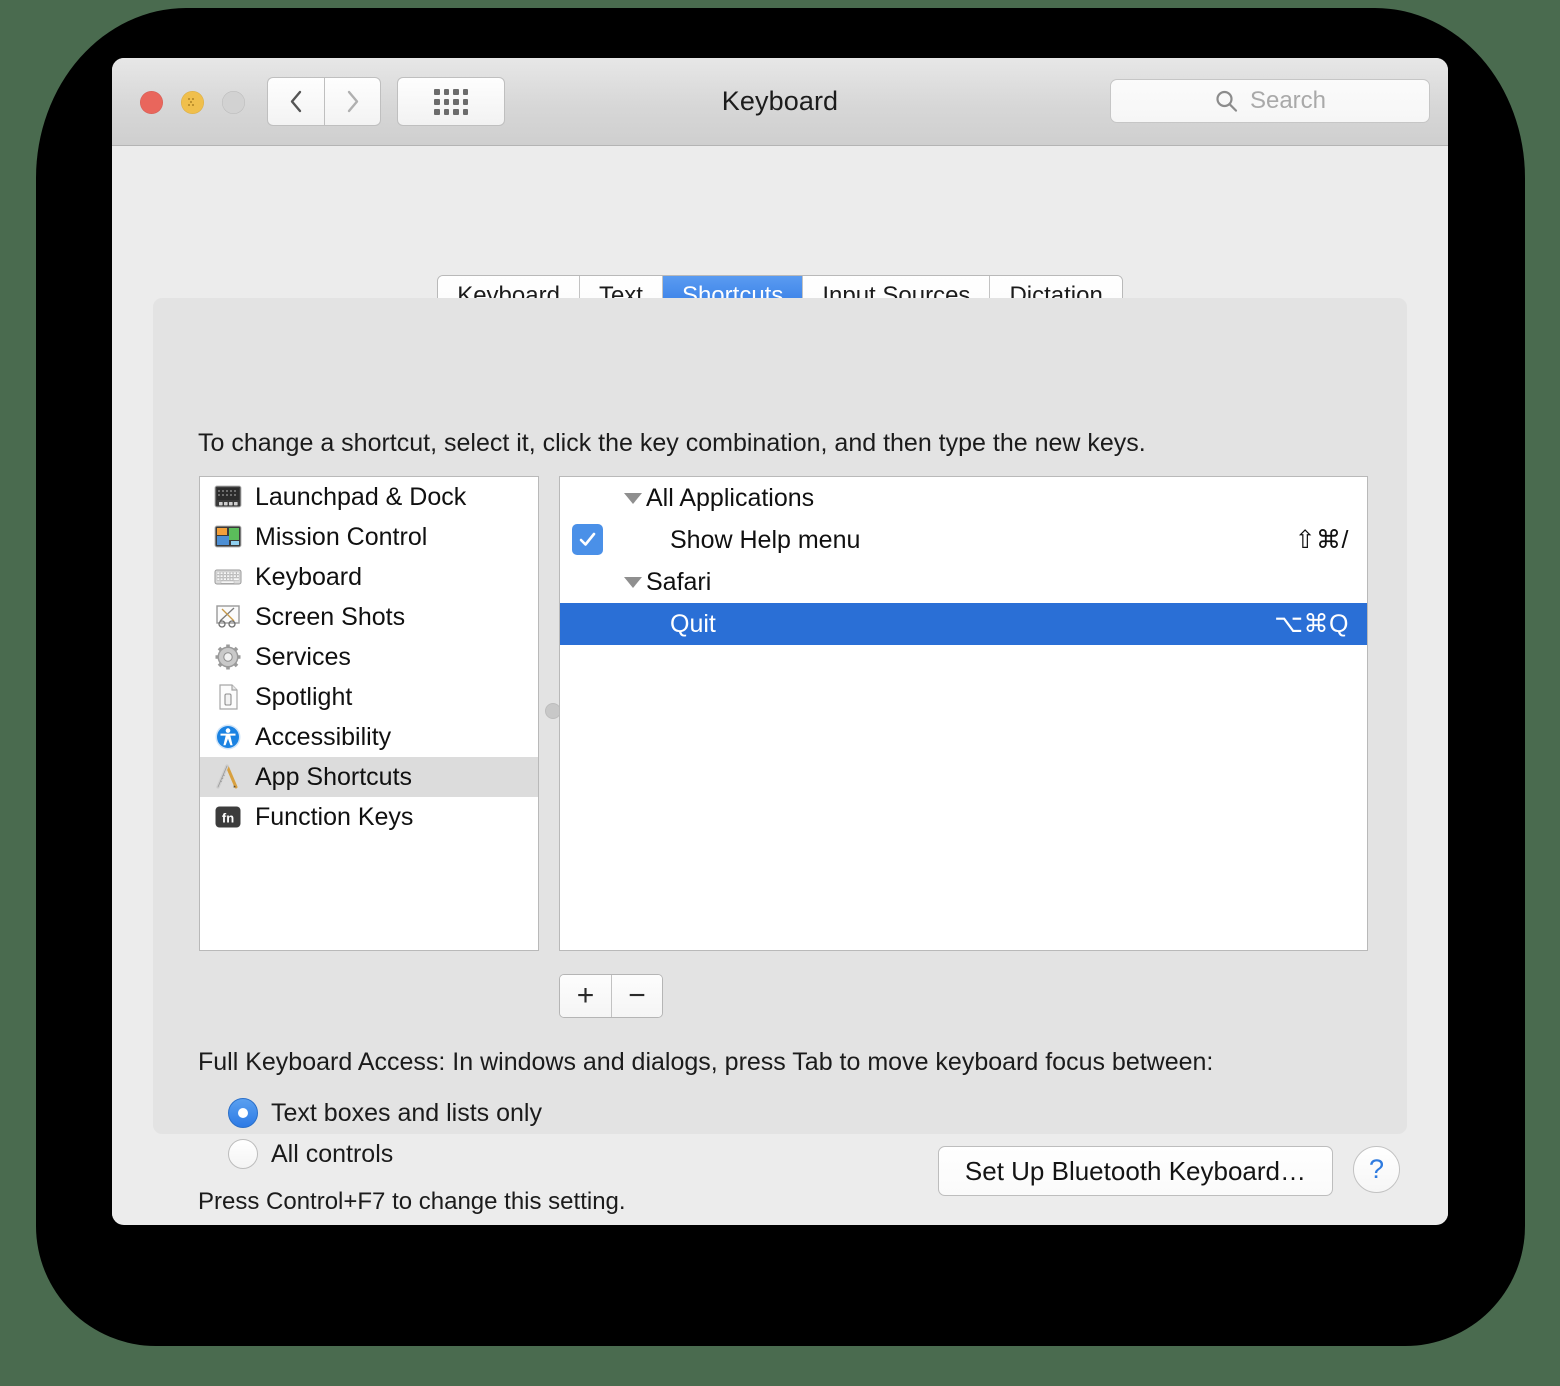  Describe the element at coordinates (228, 577) in the screenshot. I see `keyboard-icon` at that location.